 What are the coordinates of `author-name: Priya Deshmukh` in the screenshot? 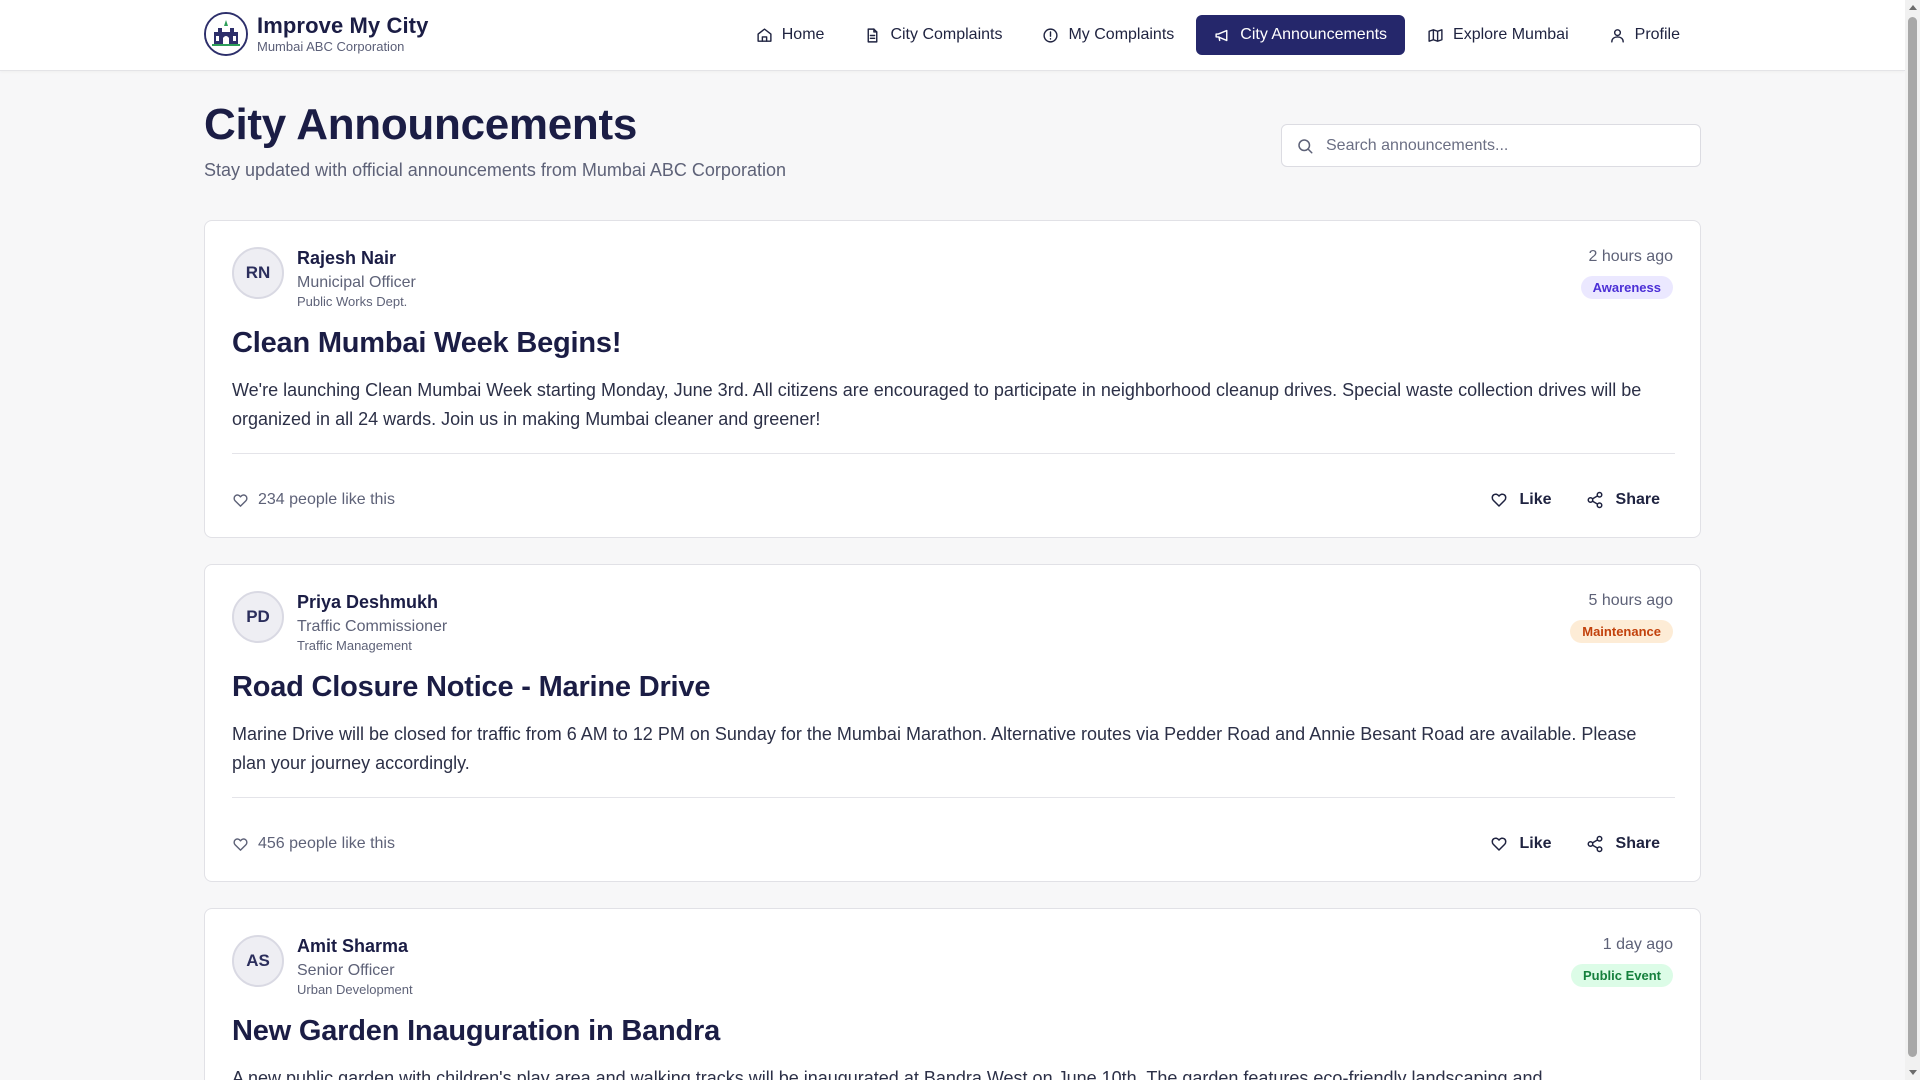 It's located at (368, 602).